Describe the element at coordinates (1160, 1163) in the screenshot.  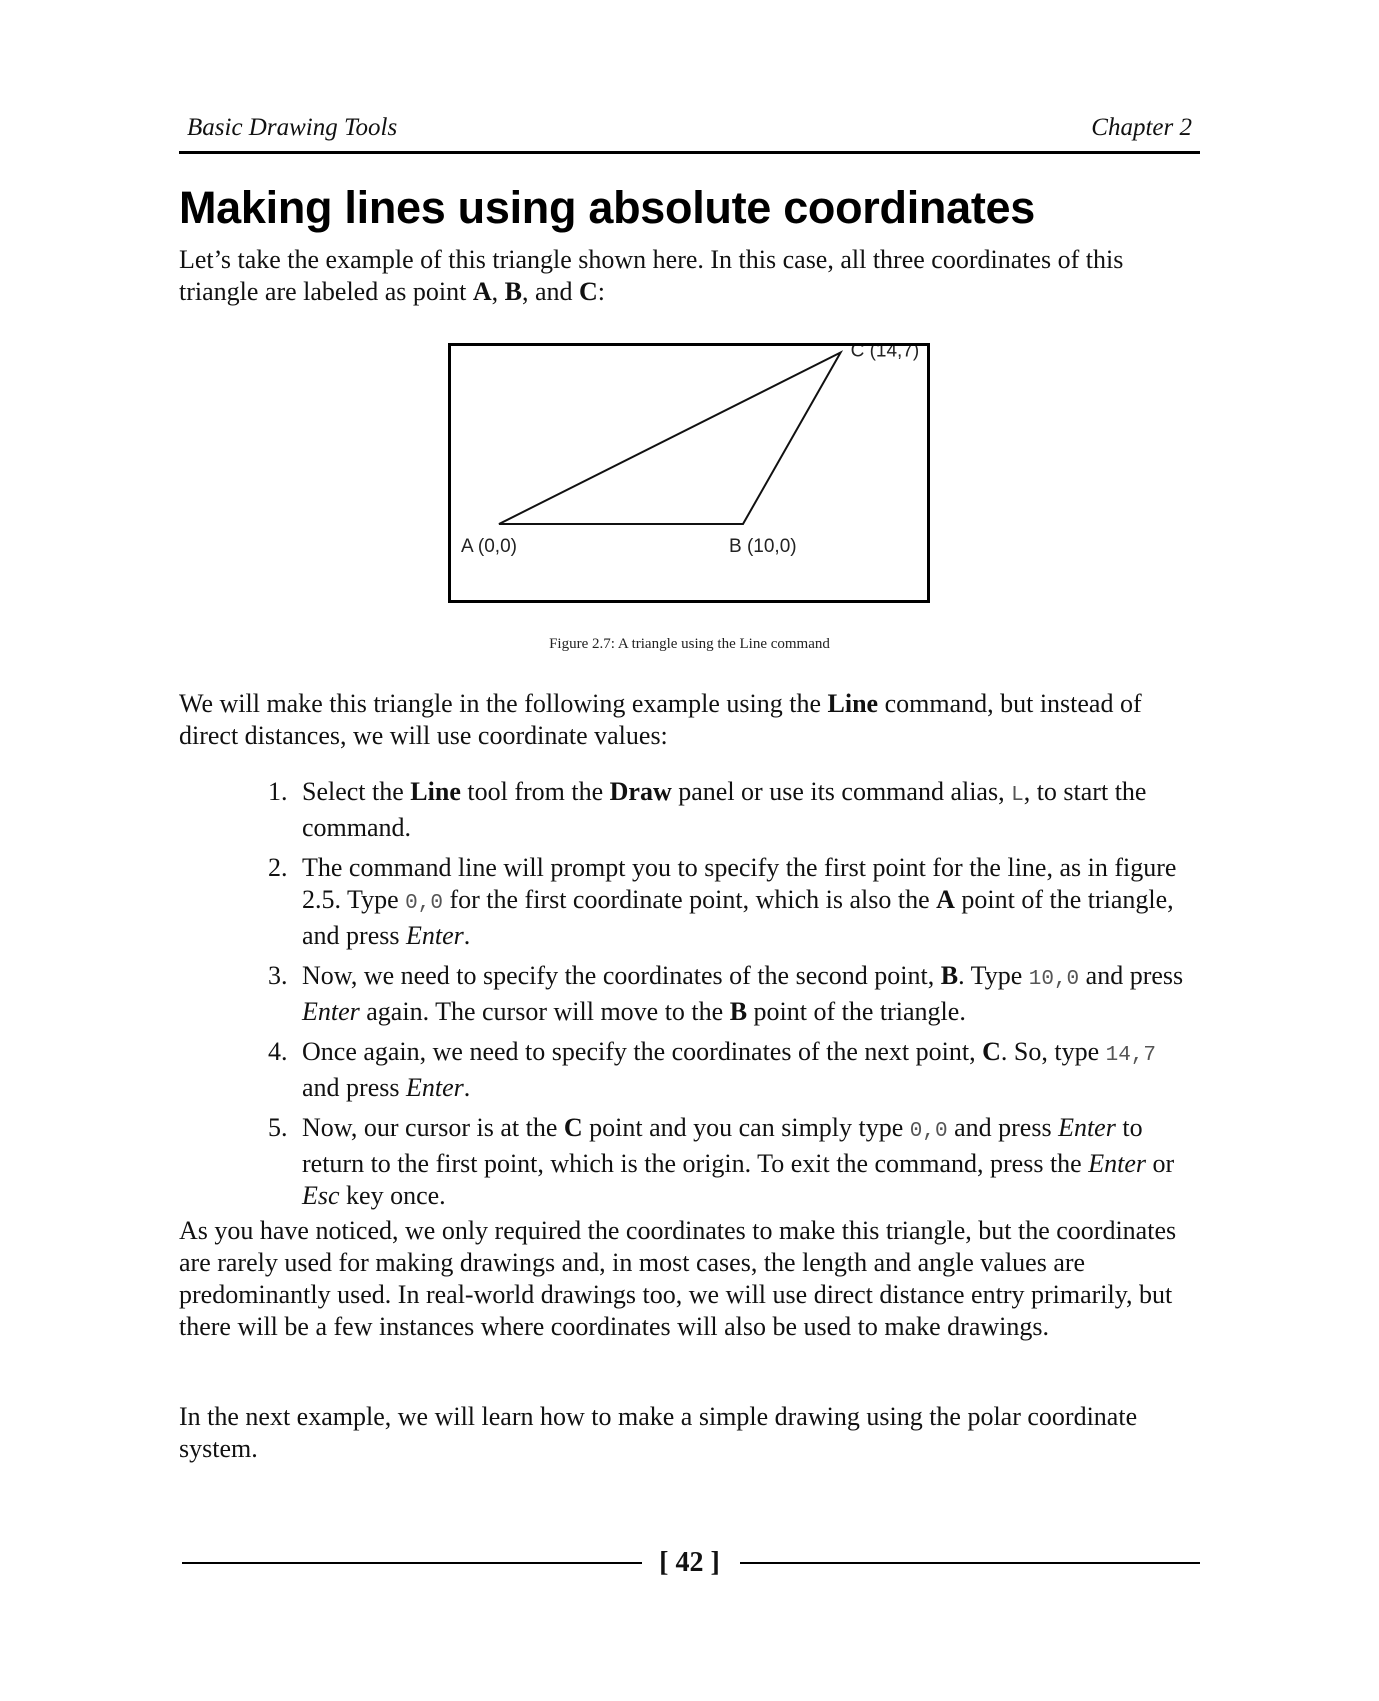
I see `step-text: or` at that location.